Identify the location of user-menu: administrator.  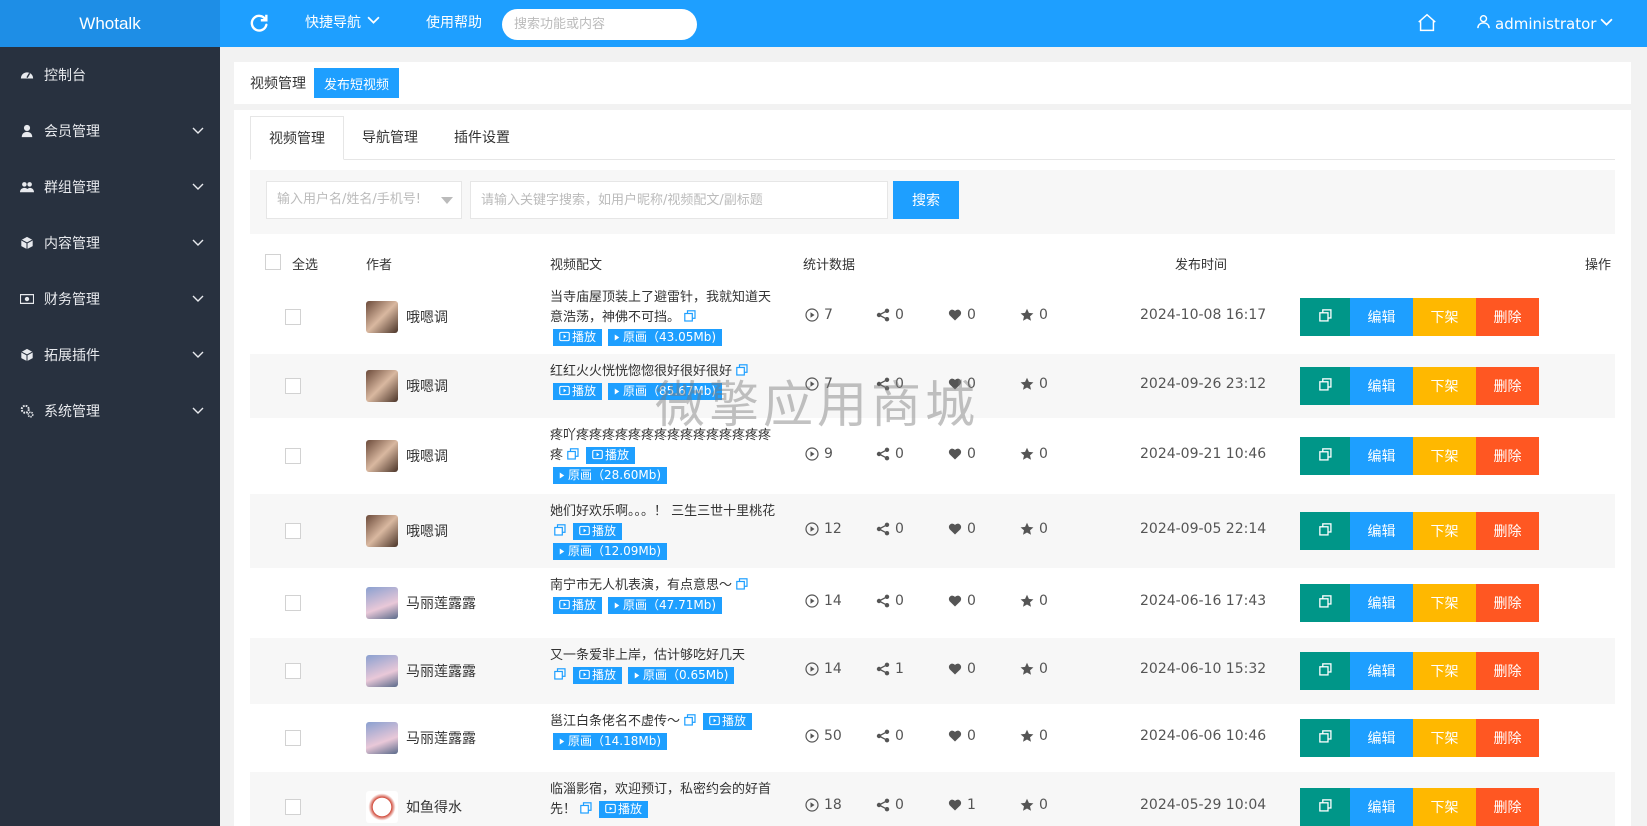
(1544, 23).